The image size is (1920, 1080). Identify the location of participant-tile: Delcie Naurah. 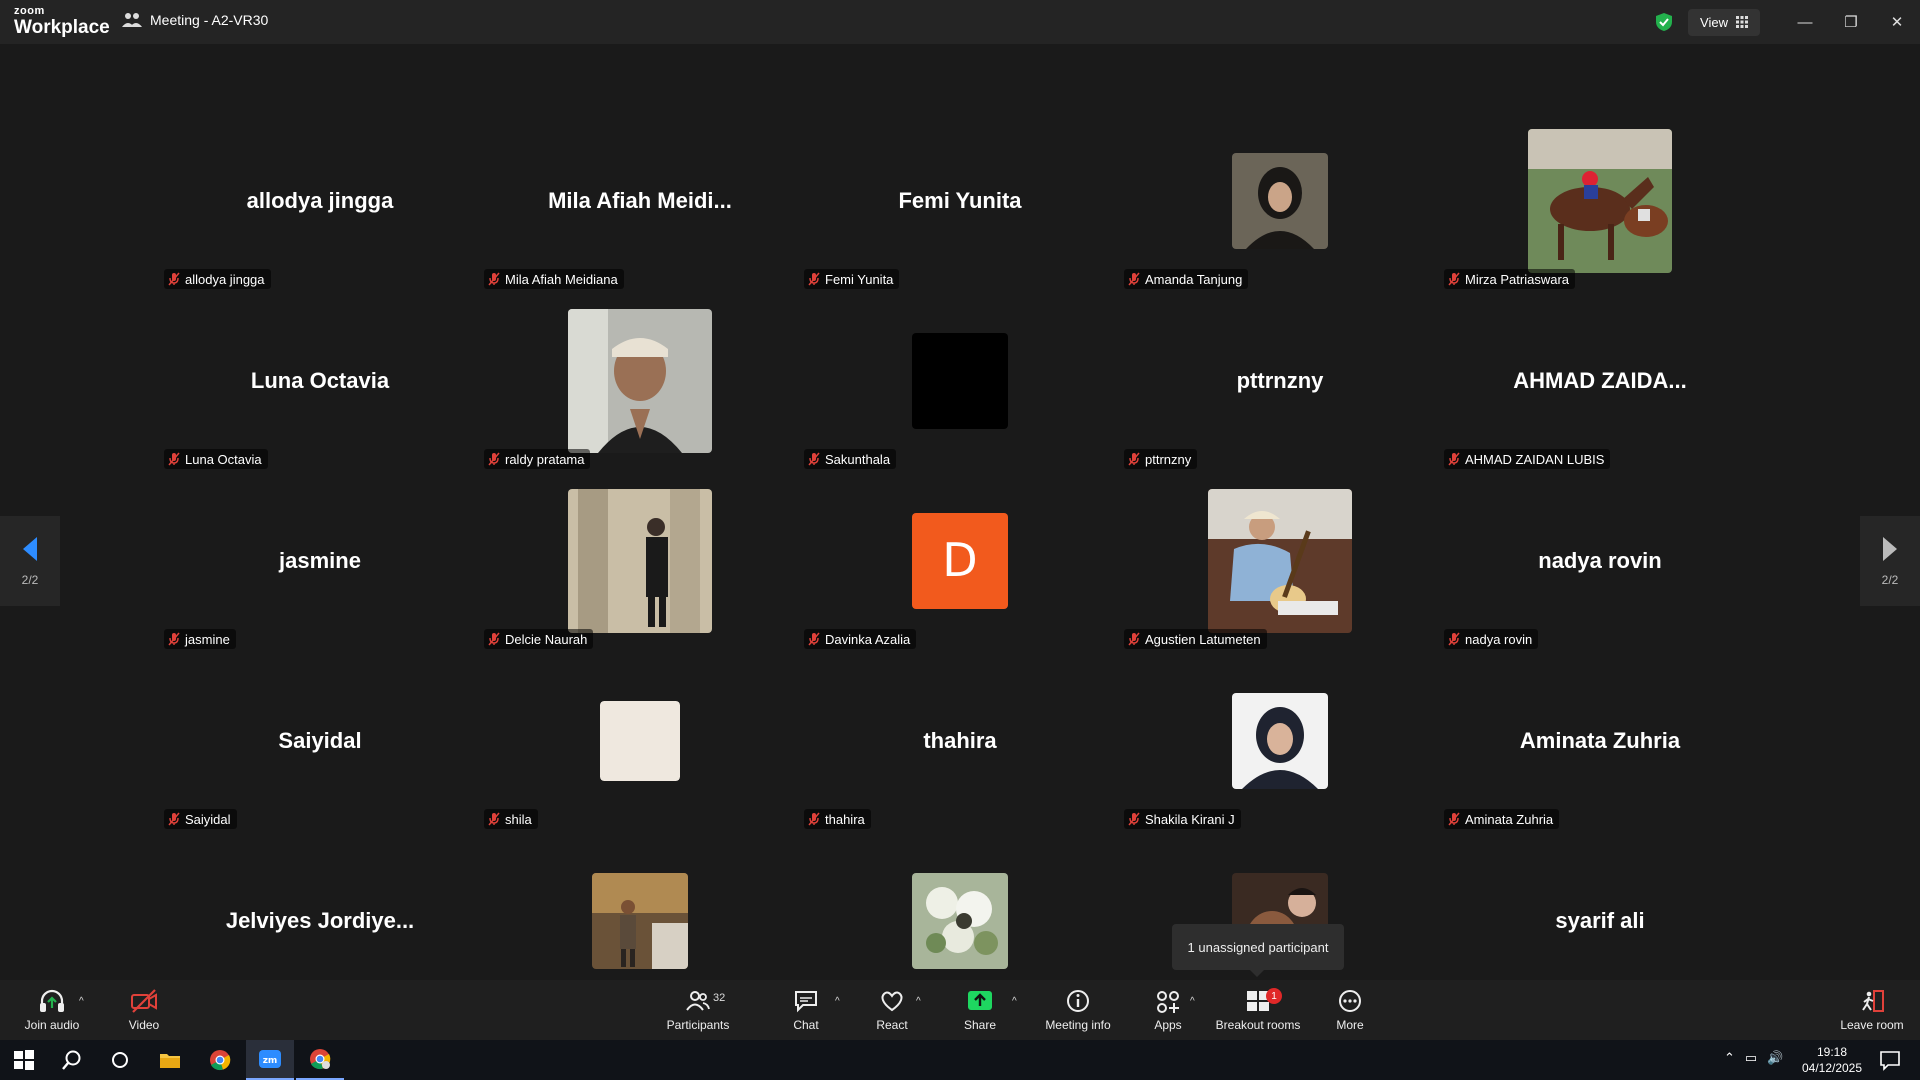
(640, 561).